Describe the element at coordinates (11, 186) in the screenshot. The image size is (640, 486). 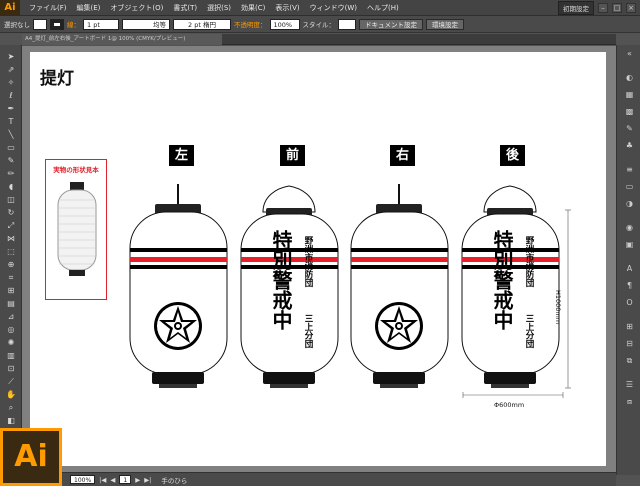
I see `blob-brush-tool-icon: ◖` at that location.